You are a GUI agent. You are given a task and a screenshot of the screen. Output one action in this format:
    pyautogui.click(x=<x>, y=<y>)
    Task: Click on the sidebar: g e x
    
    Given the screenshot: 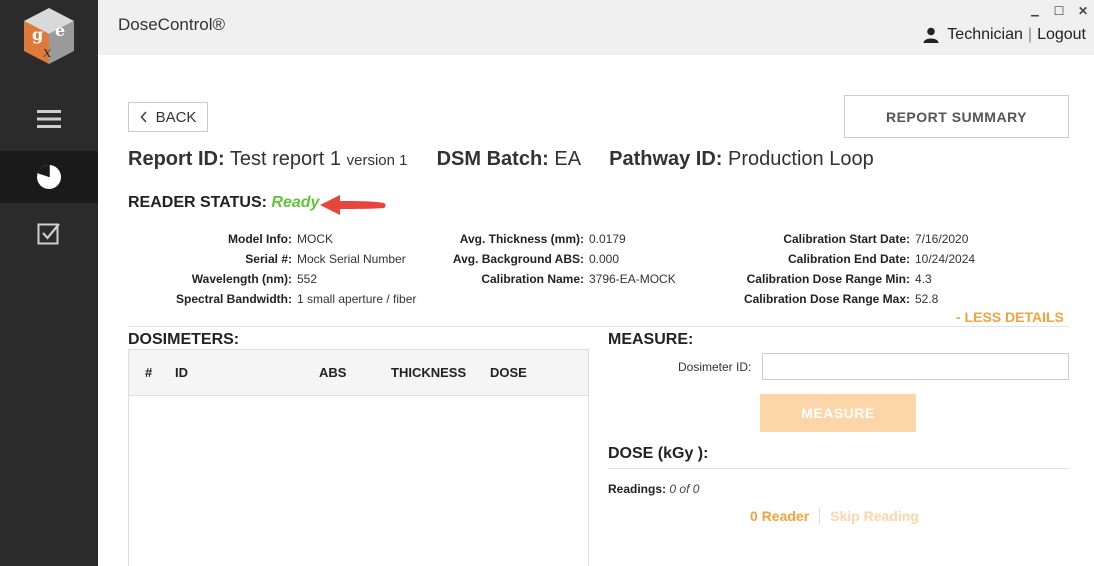 What is the action you would take?
    pyautogui.click(x=49, y=283)
    